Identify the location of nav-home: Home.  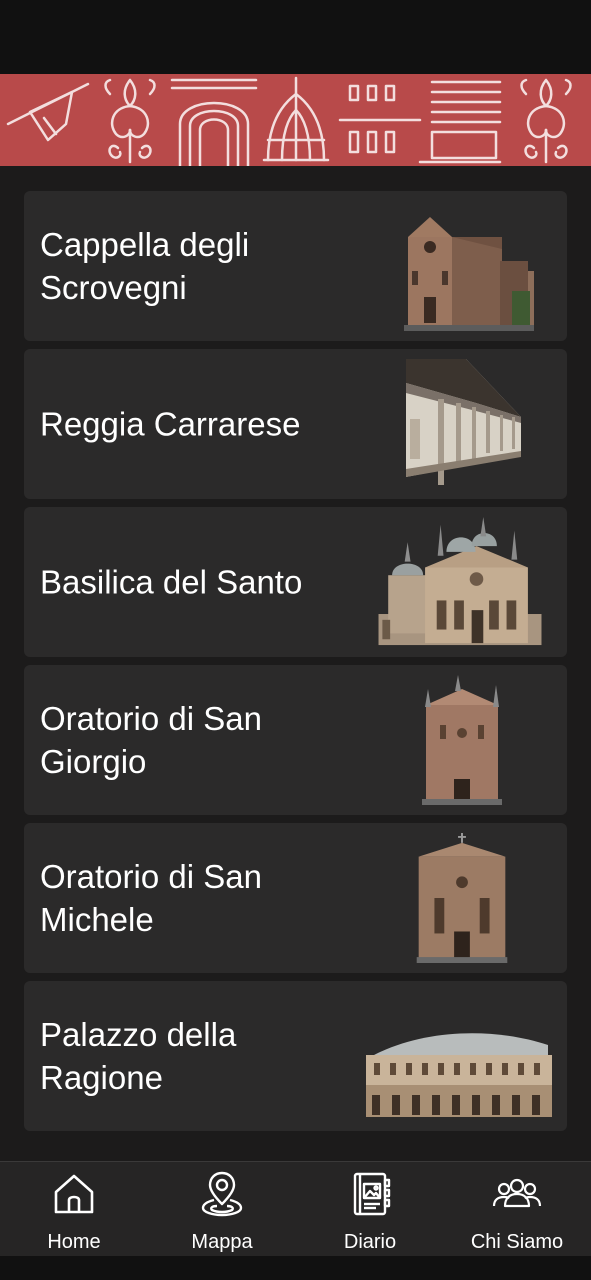
(74, 1209).